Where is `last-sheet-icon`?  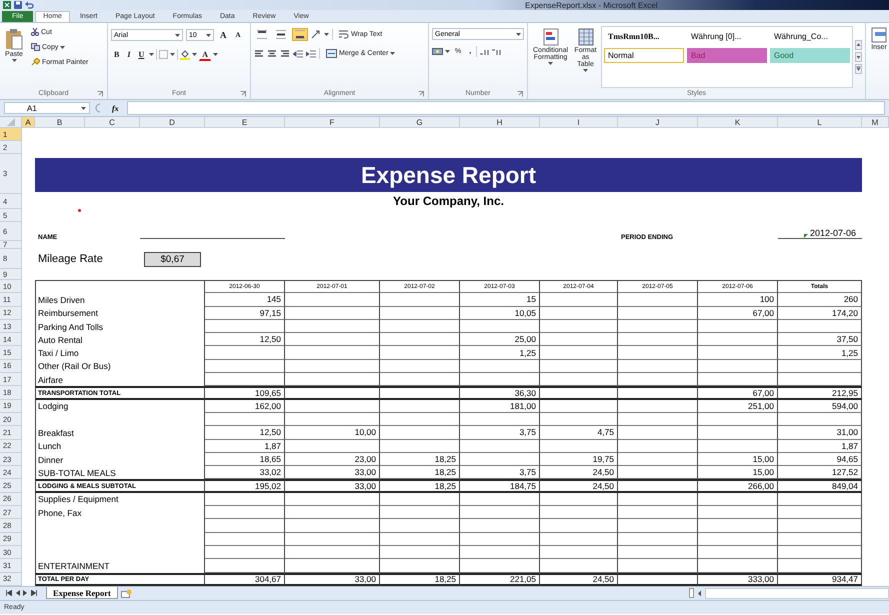
last-sheet-icon is located at coordinates (34, 593).